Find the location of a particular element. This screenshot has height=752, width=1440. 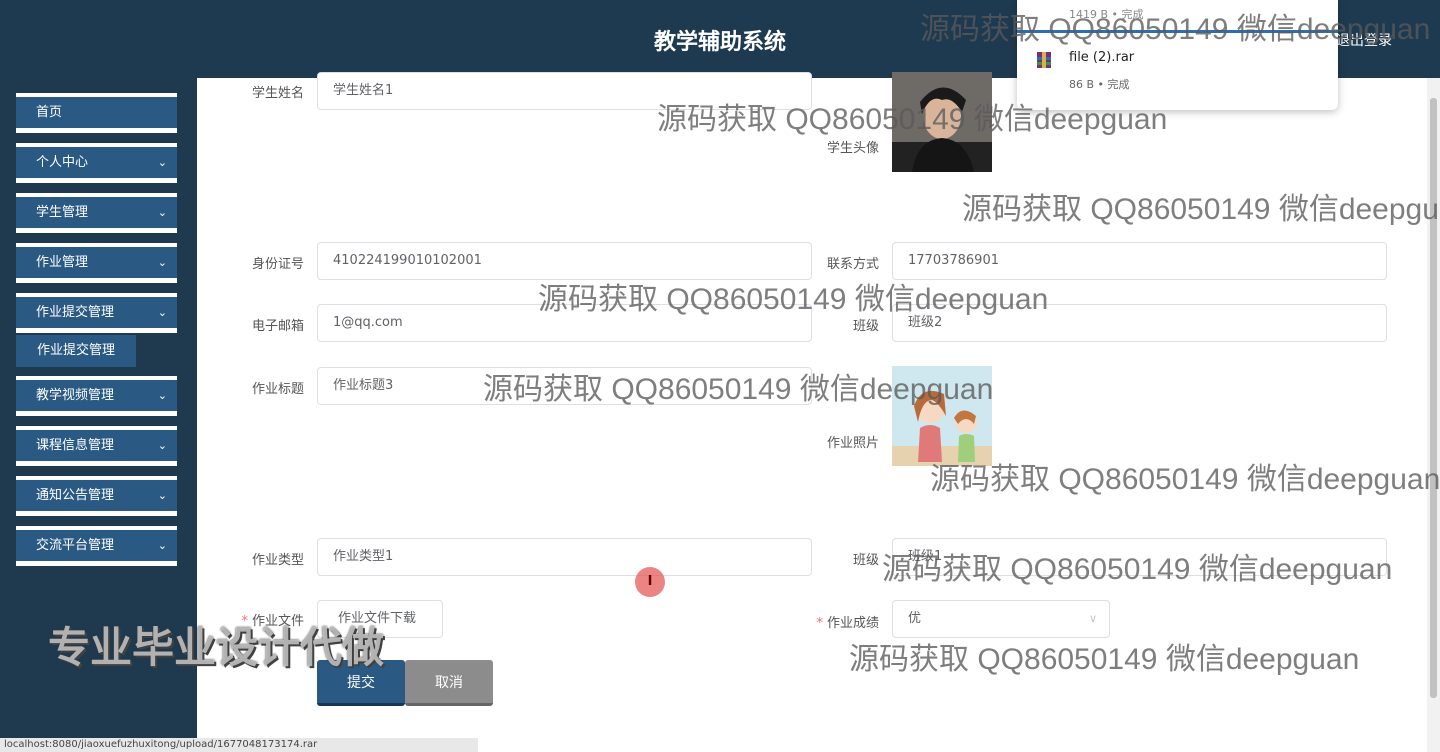

homework-score-value: 优 is located at coordinates (915, 618).